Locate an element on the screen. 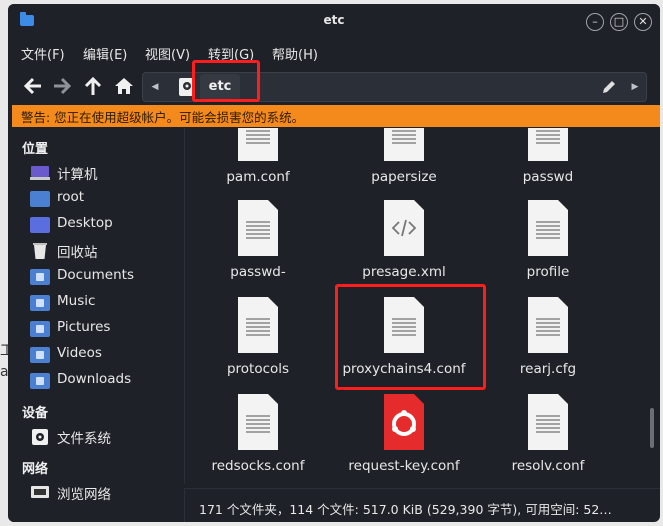 The height and width of the screenshot is (526, 663). sidebar-item-trash: 回收站 is located at coordinates (105, 251).